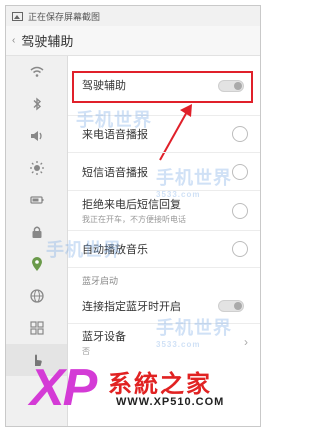  What do you see at coordinates (115, 172) in the screenshot?
I see `sms-voice-label: 短信语音播报` at bounding box center [115, 172].